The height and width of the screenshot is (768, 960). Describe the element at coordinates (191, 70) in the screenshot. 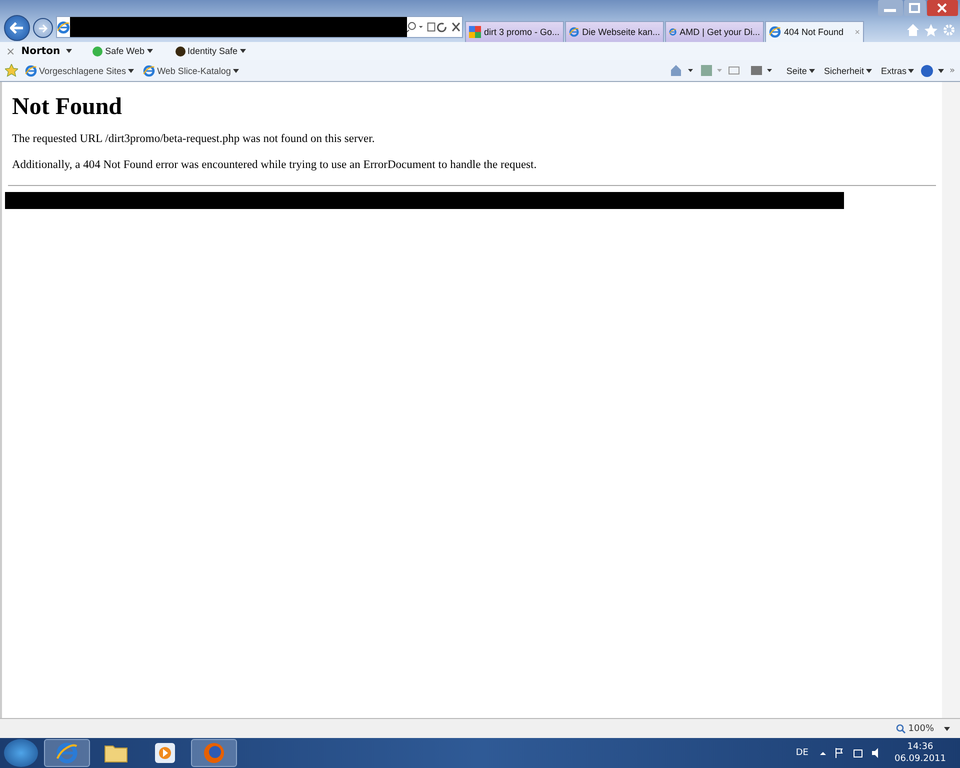

I see `favorites-link: Web Slice-Katalog` at that location.